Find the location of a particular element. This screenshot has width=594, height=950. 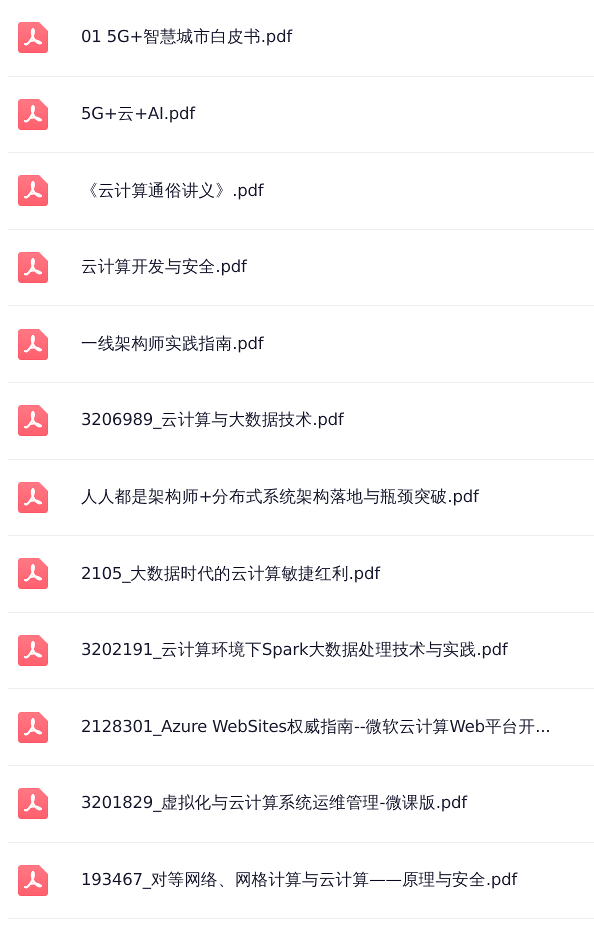

file-row: 2105_大数据时代的云计算敏捷红利.pdf is located at coordinates (301, 574).